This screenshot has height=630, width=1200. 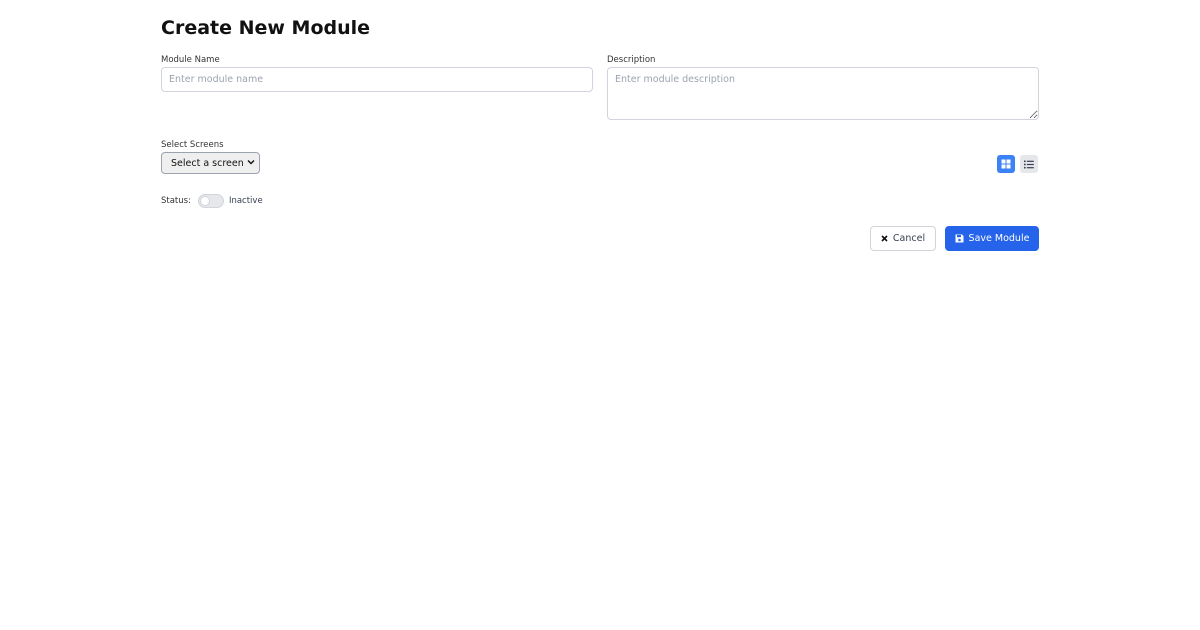 I want to click on grid-view-button, so click(x=1006, y=164).